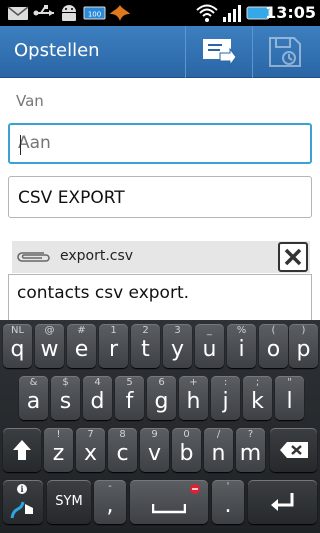 The image size is (320, 533). Describe the element at coordinates (110, 505) in the screenshot. I see `key-label: ,` at that location.